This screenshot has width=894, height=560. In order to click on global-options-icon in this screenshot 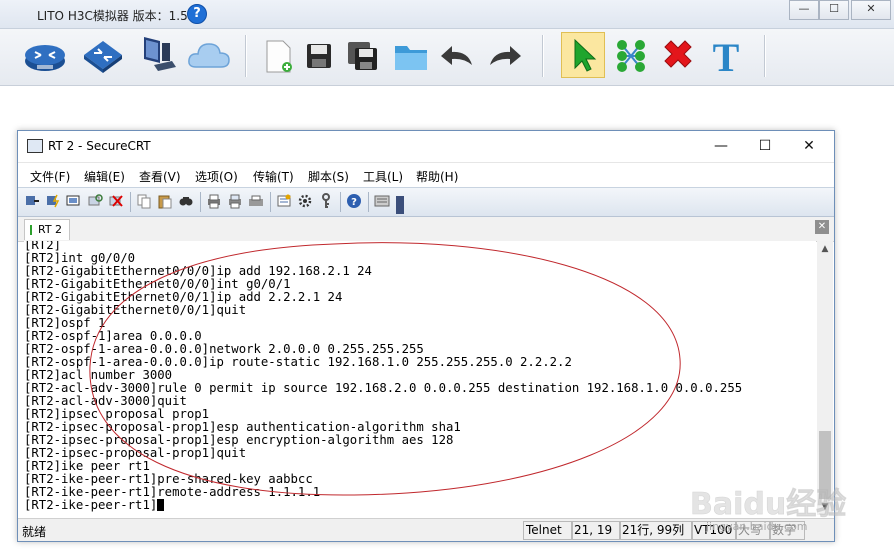, I will do `click(305, 201)`.